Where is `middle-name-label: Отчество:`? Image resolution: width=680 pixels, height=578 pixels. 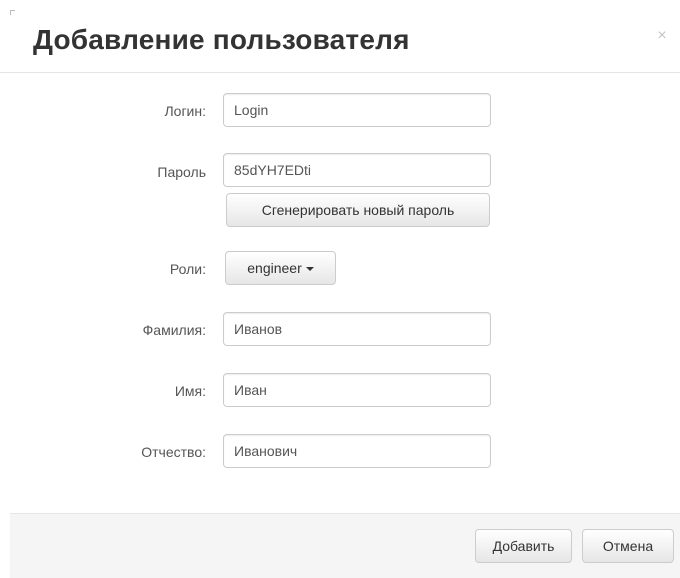 middle-name-label: Отчество: is located at coordinates (173, 452).